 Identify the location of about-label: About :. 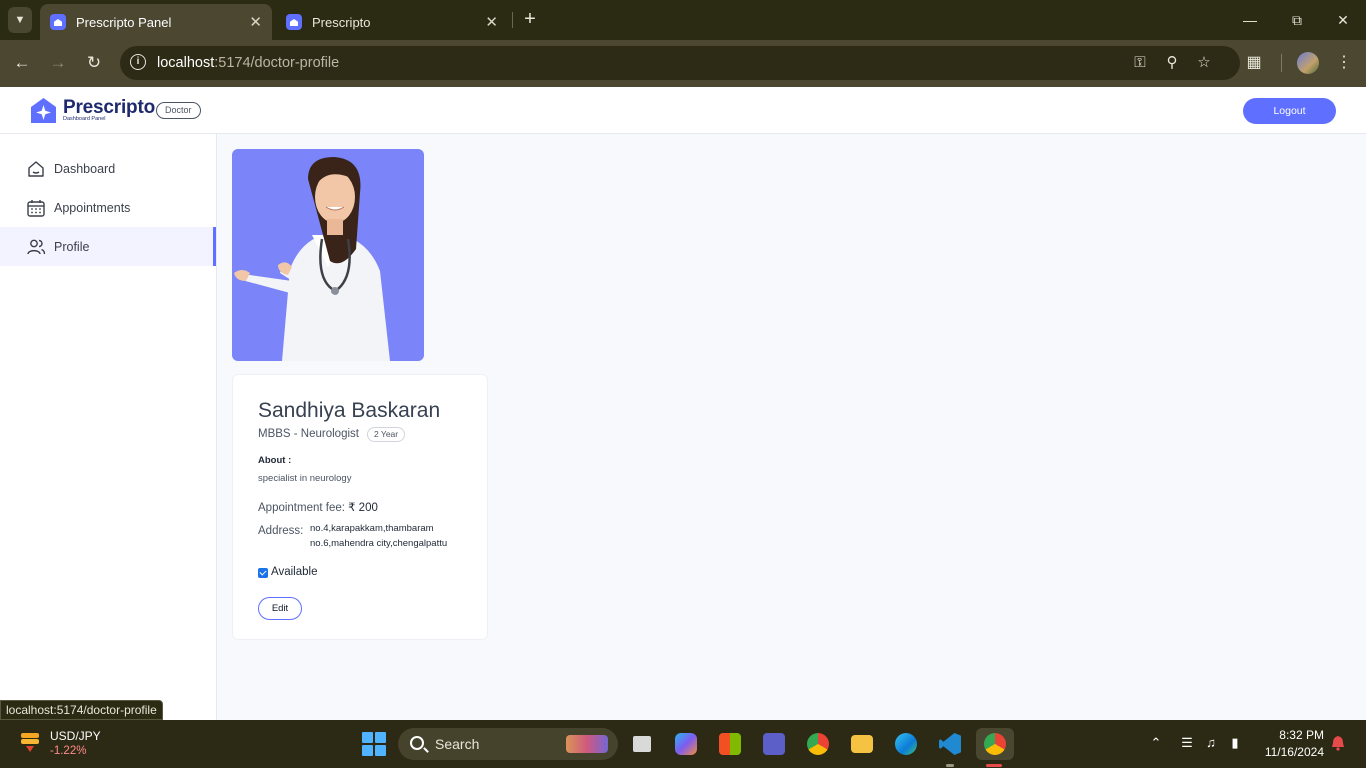
(275, 460).